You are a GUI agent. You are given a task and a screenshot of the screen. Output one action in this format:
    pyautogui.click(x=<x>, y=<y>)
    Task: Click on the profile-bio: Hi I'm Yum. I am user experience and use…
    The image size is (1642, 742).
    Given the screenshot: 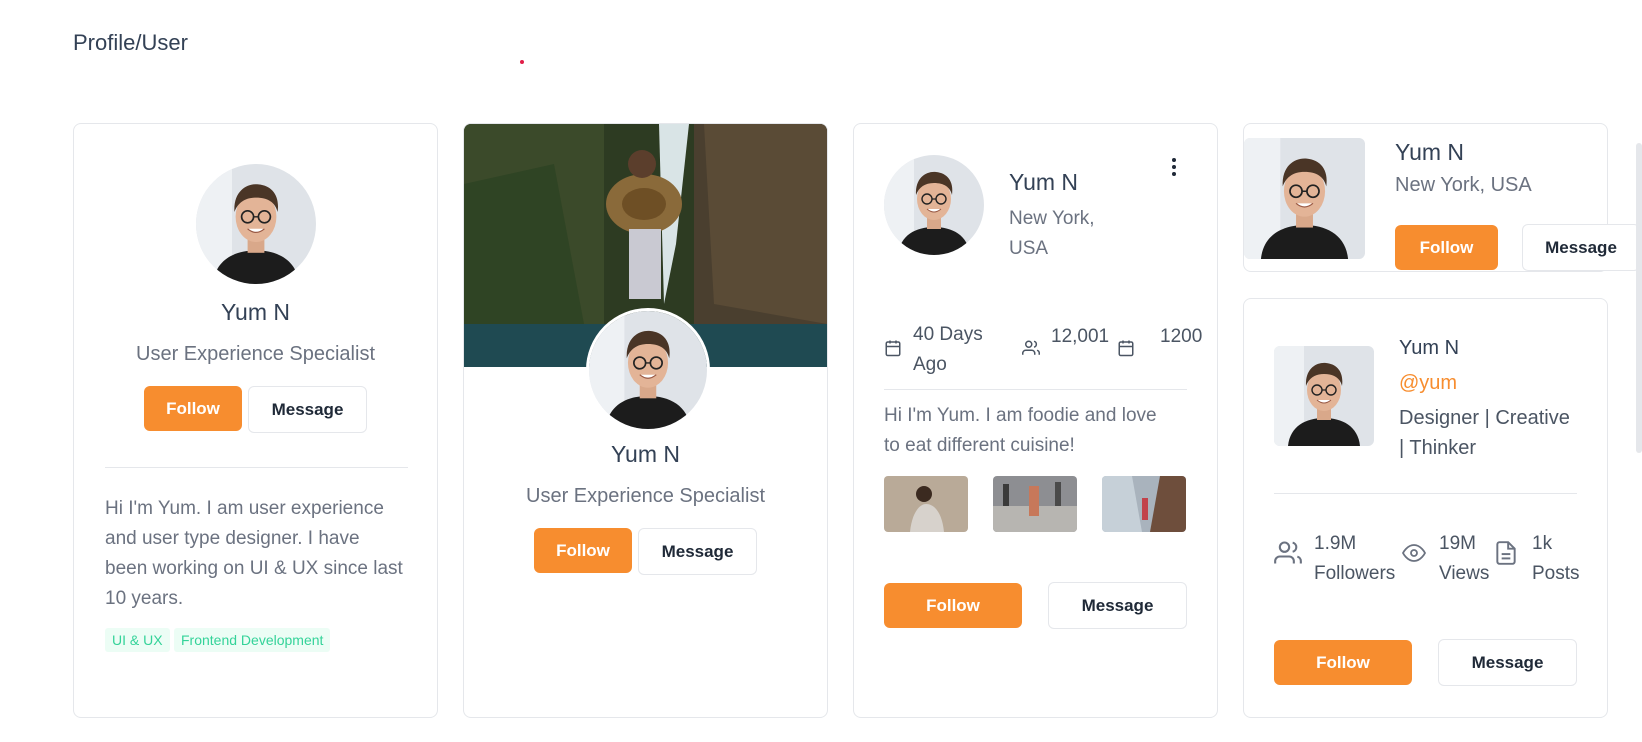 What is the action you would take?
    pyautogui.click(x=254, y=553)
    